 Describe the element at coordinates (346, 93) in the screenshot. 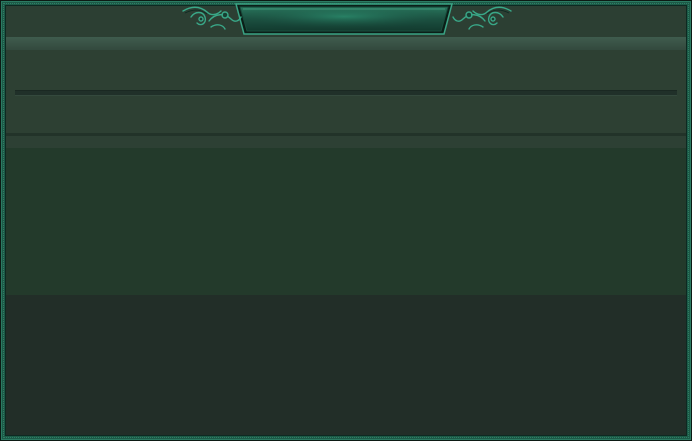

I see `upper-divider` at that location.